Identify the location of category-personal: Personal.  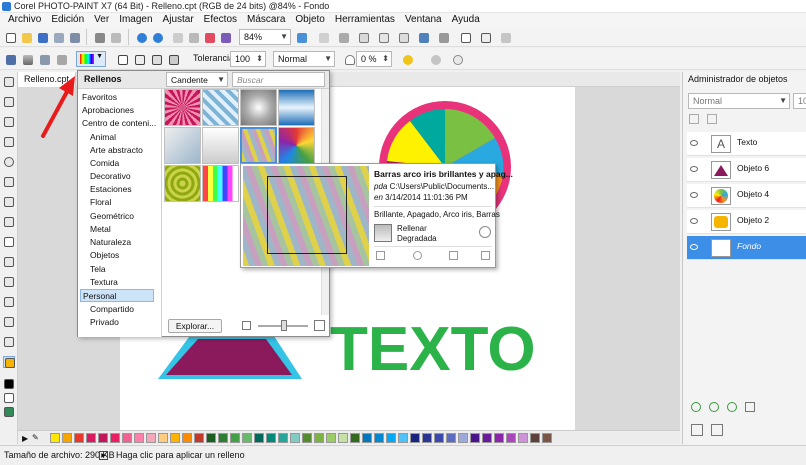
(117, 295).